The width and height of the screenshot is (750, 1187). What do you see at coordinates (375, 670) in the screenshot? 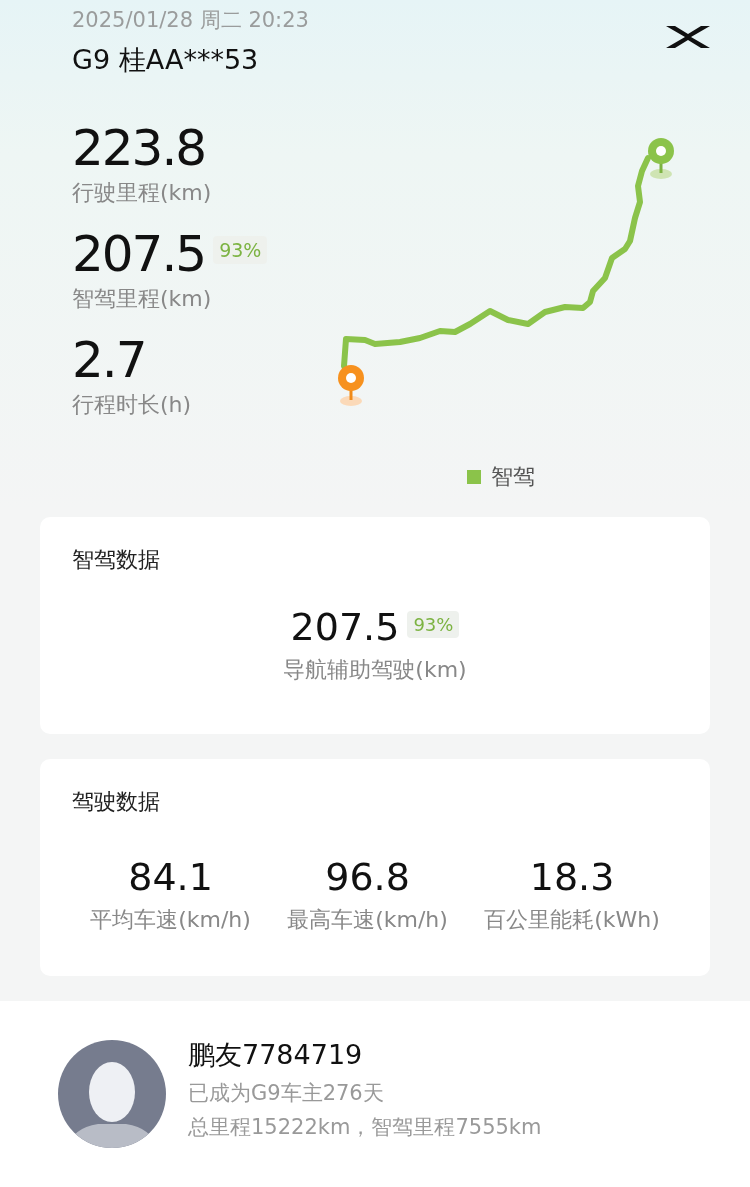
I see `stat-label: 导航辅助驾驶(km)` at bounding box center [375, 670].